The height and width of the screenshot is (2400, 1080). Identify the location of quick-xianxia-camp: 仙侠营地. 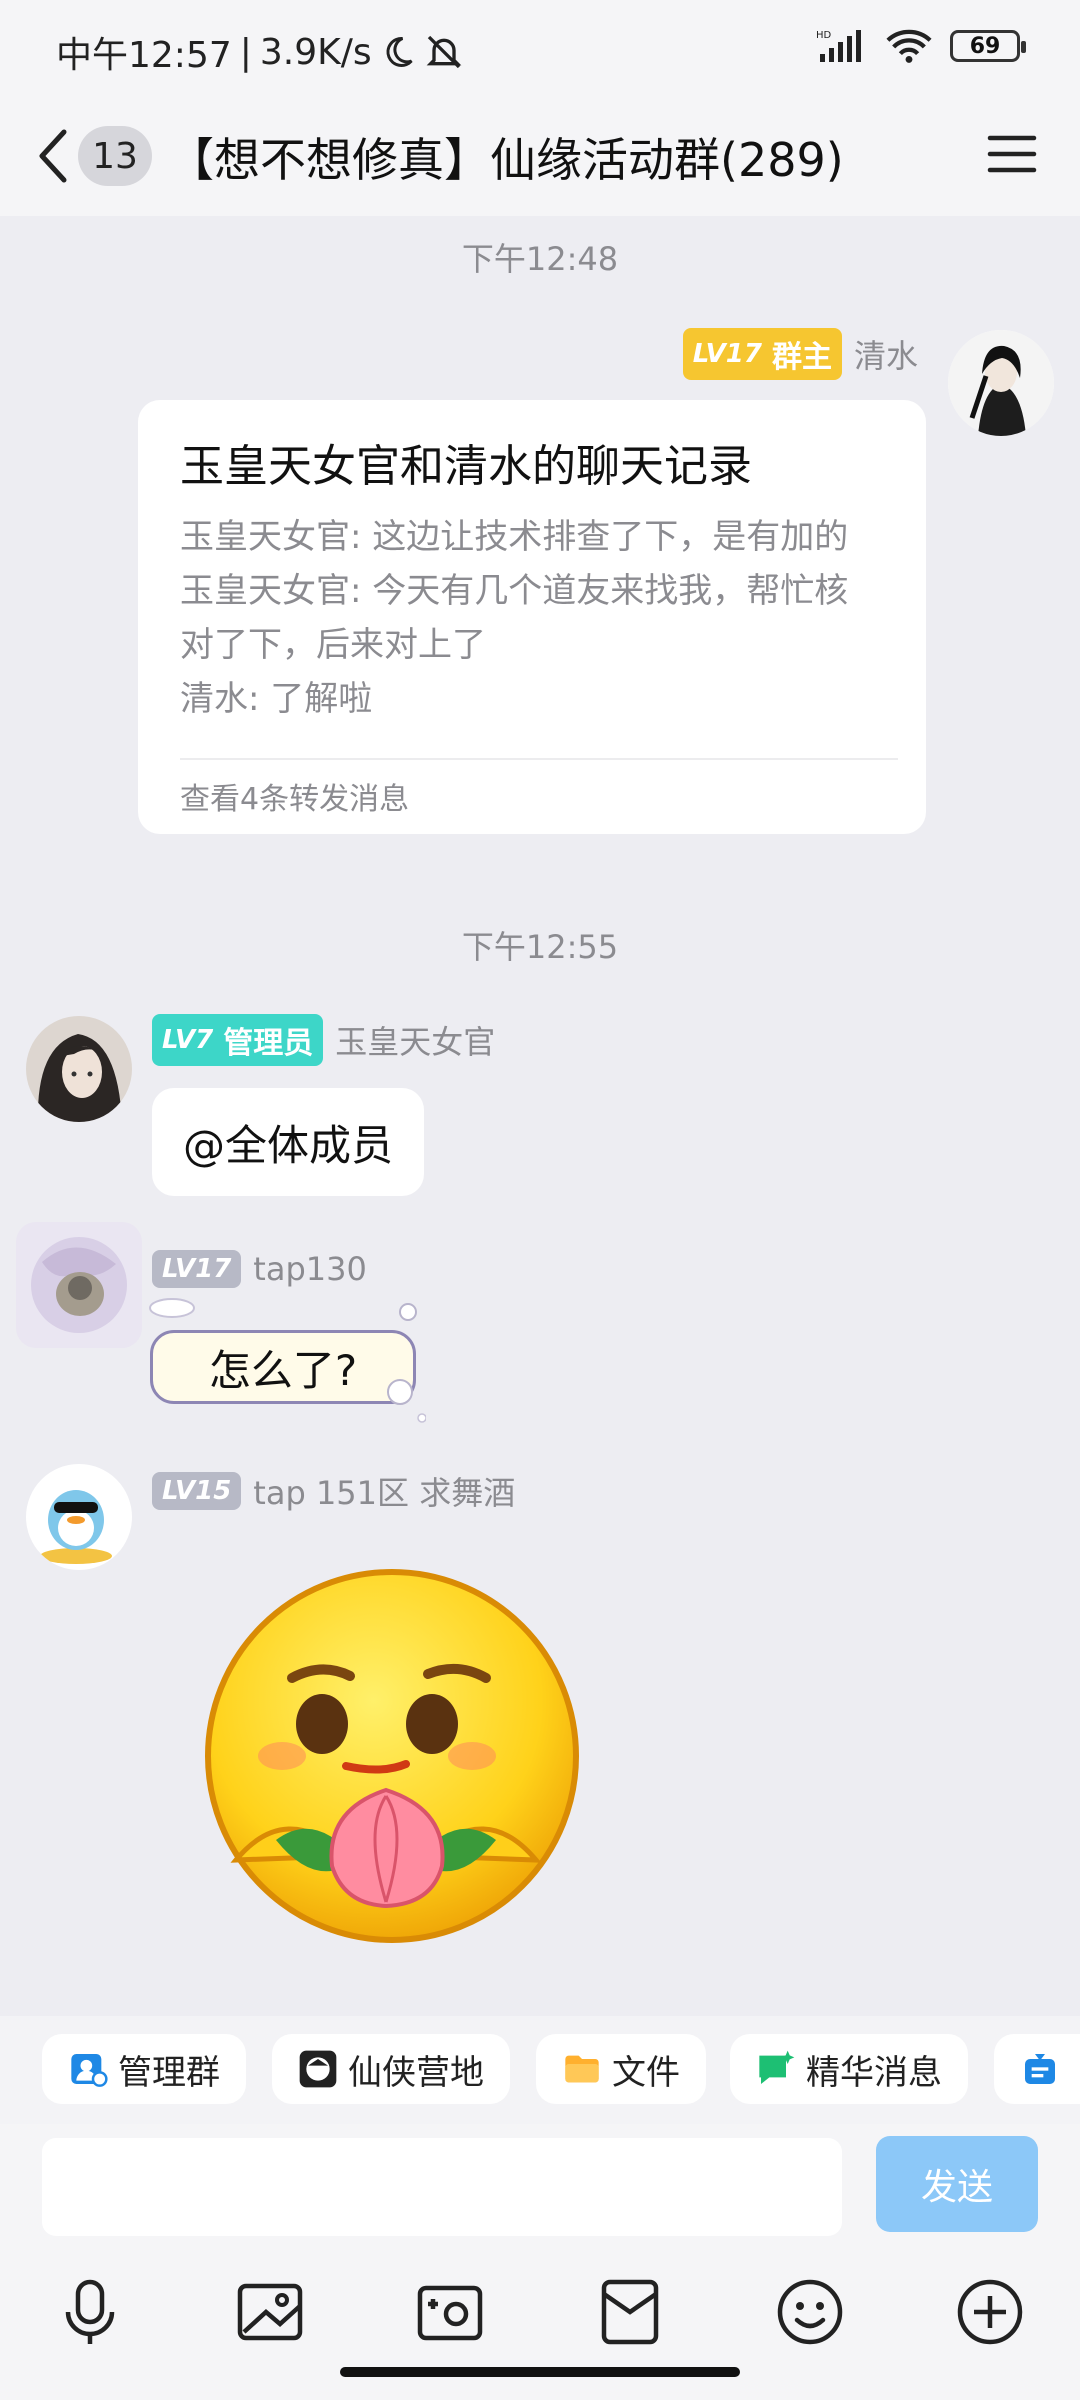
(391, 2069).